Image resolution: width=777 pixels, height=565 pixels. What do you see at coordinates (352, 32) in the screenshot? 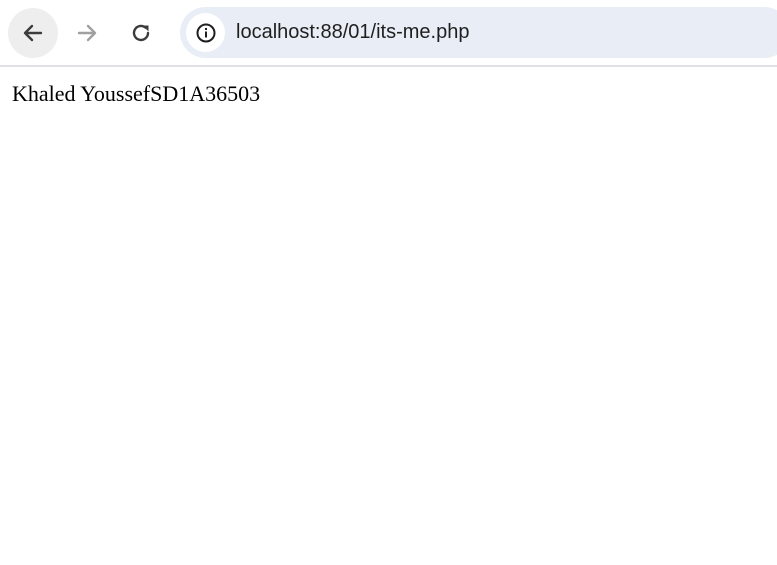
I see `url-text: localhost:88/01/its-me.php` at bounding box center [352, 32].